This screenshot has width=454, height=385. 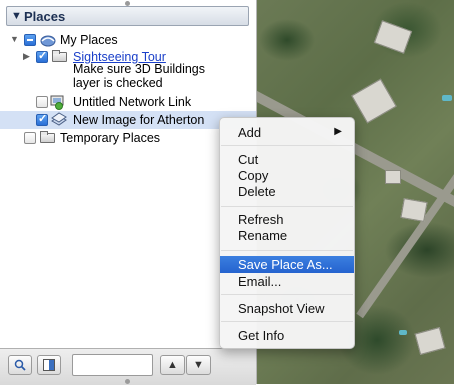 I want to click on menu-item-label: Add, so click(x=250, y=132).